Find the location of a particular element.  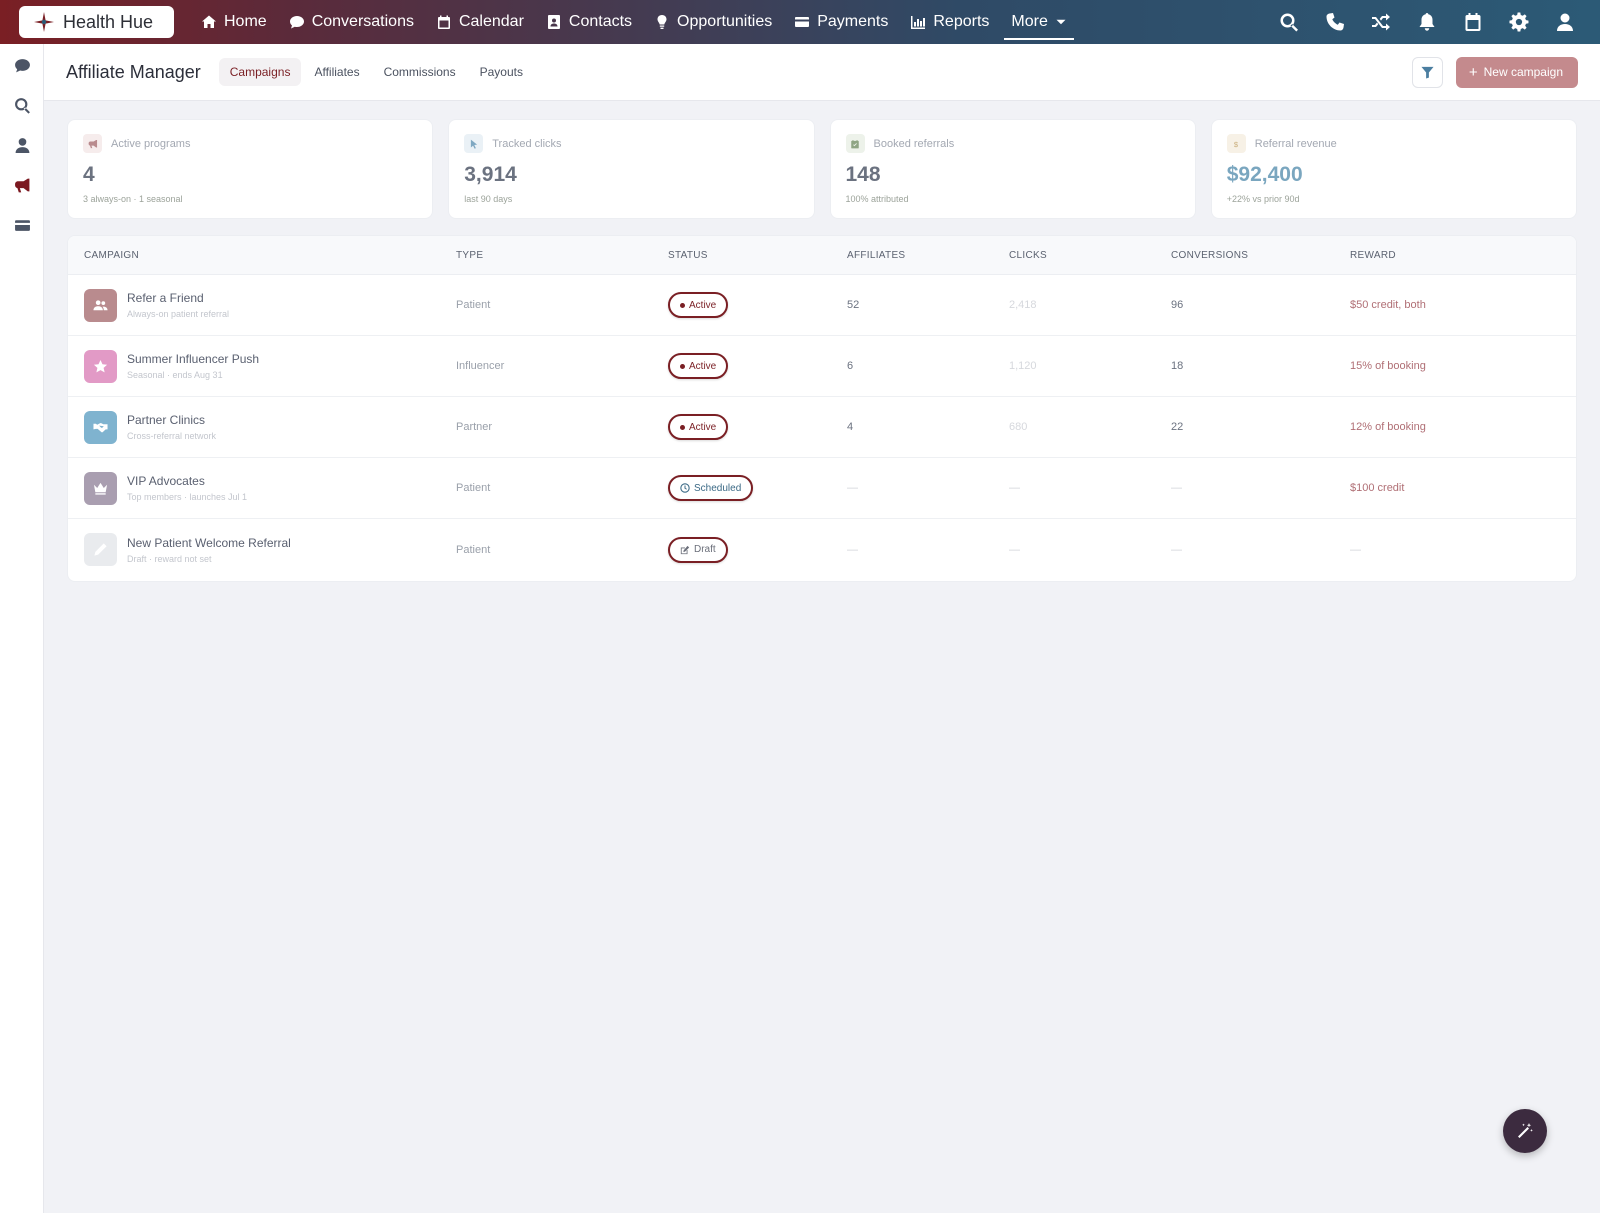

nav-reports: Reports is located at coordinates (949, 22).